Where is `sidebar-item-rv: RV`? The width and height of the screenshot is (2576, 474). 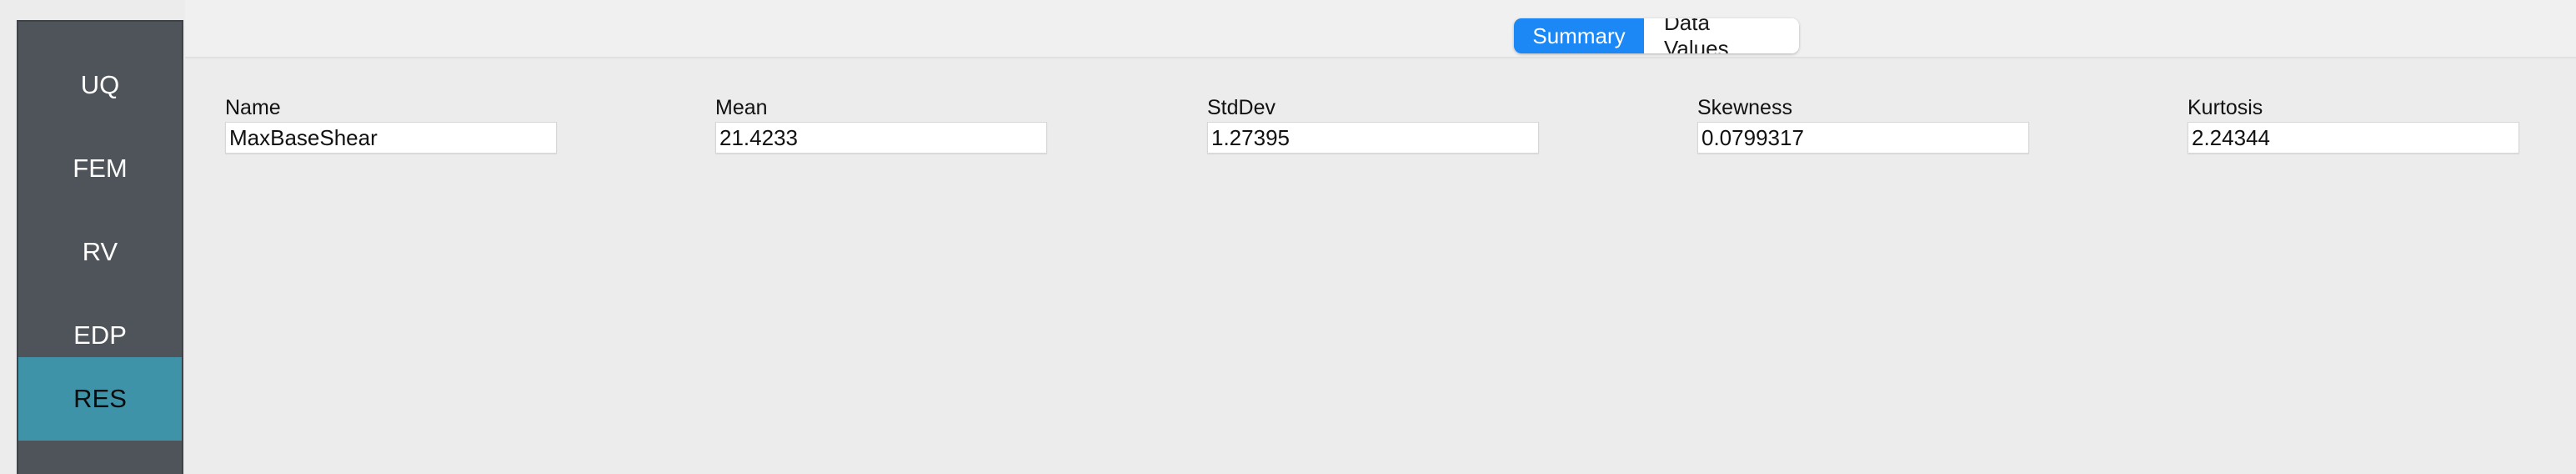 sidebar-item-rv: RV is located at coordinates (100, 252).